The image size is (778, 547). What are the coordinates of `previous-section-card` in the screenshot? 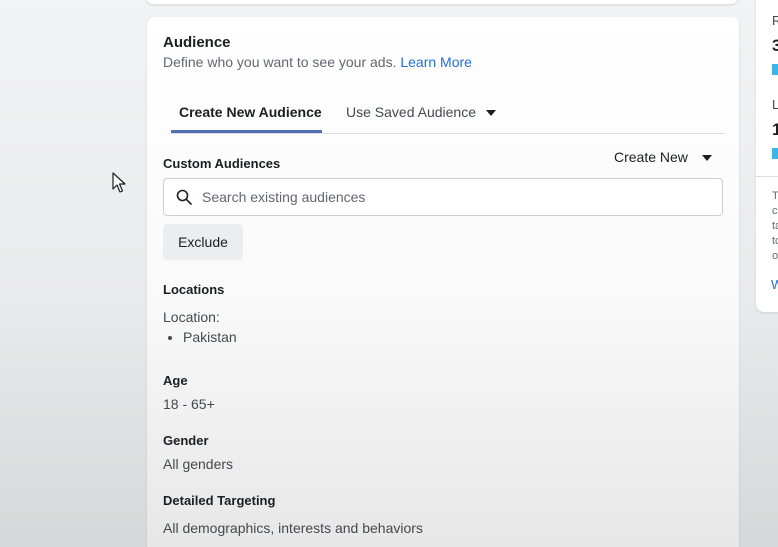 It's located at (442, 2).